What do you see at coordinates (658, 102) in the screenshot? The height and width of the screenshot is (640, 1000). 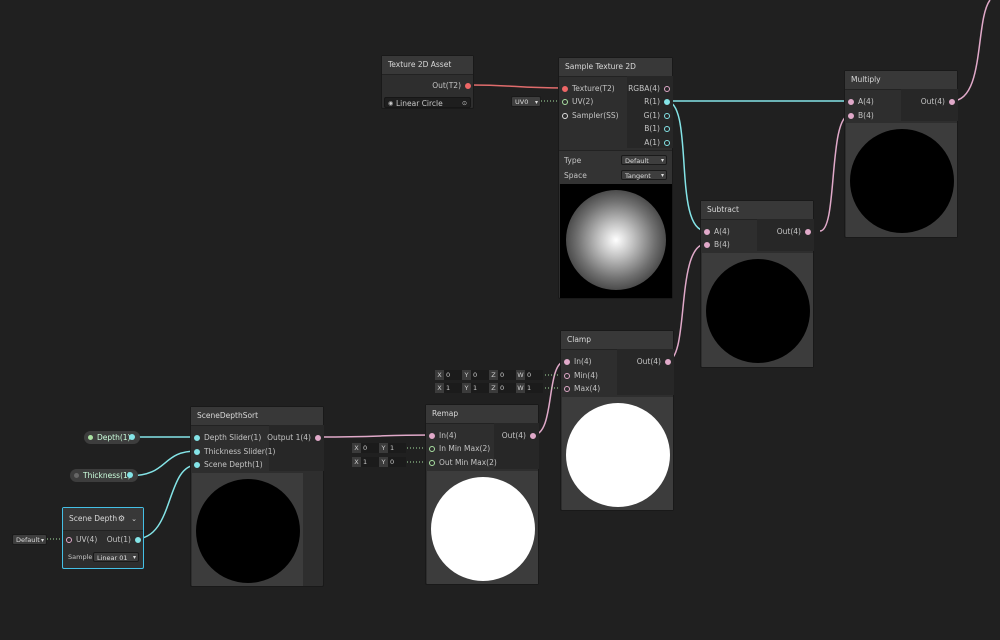 I see `r-output-port: R(1)` at bounding box center [658, 102].